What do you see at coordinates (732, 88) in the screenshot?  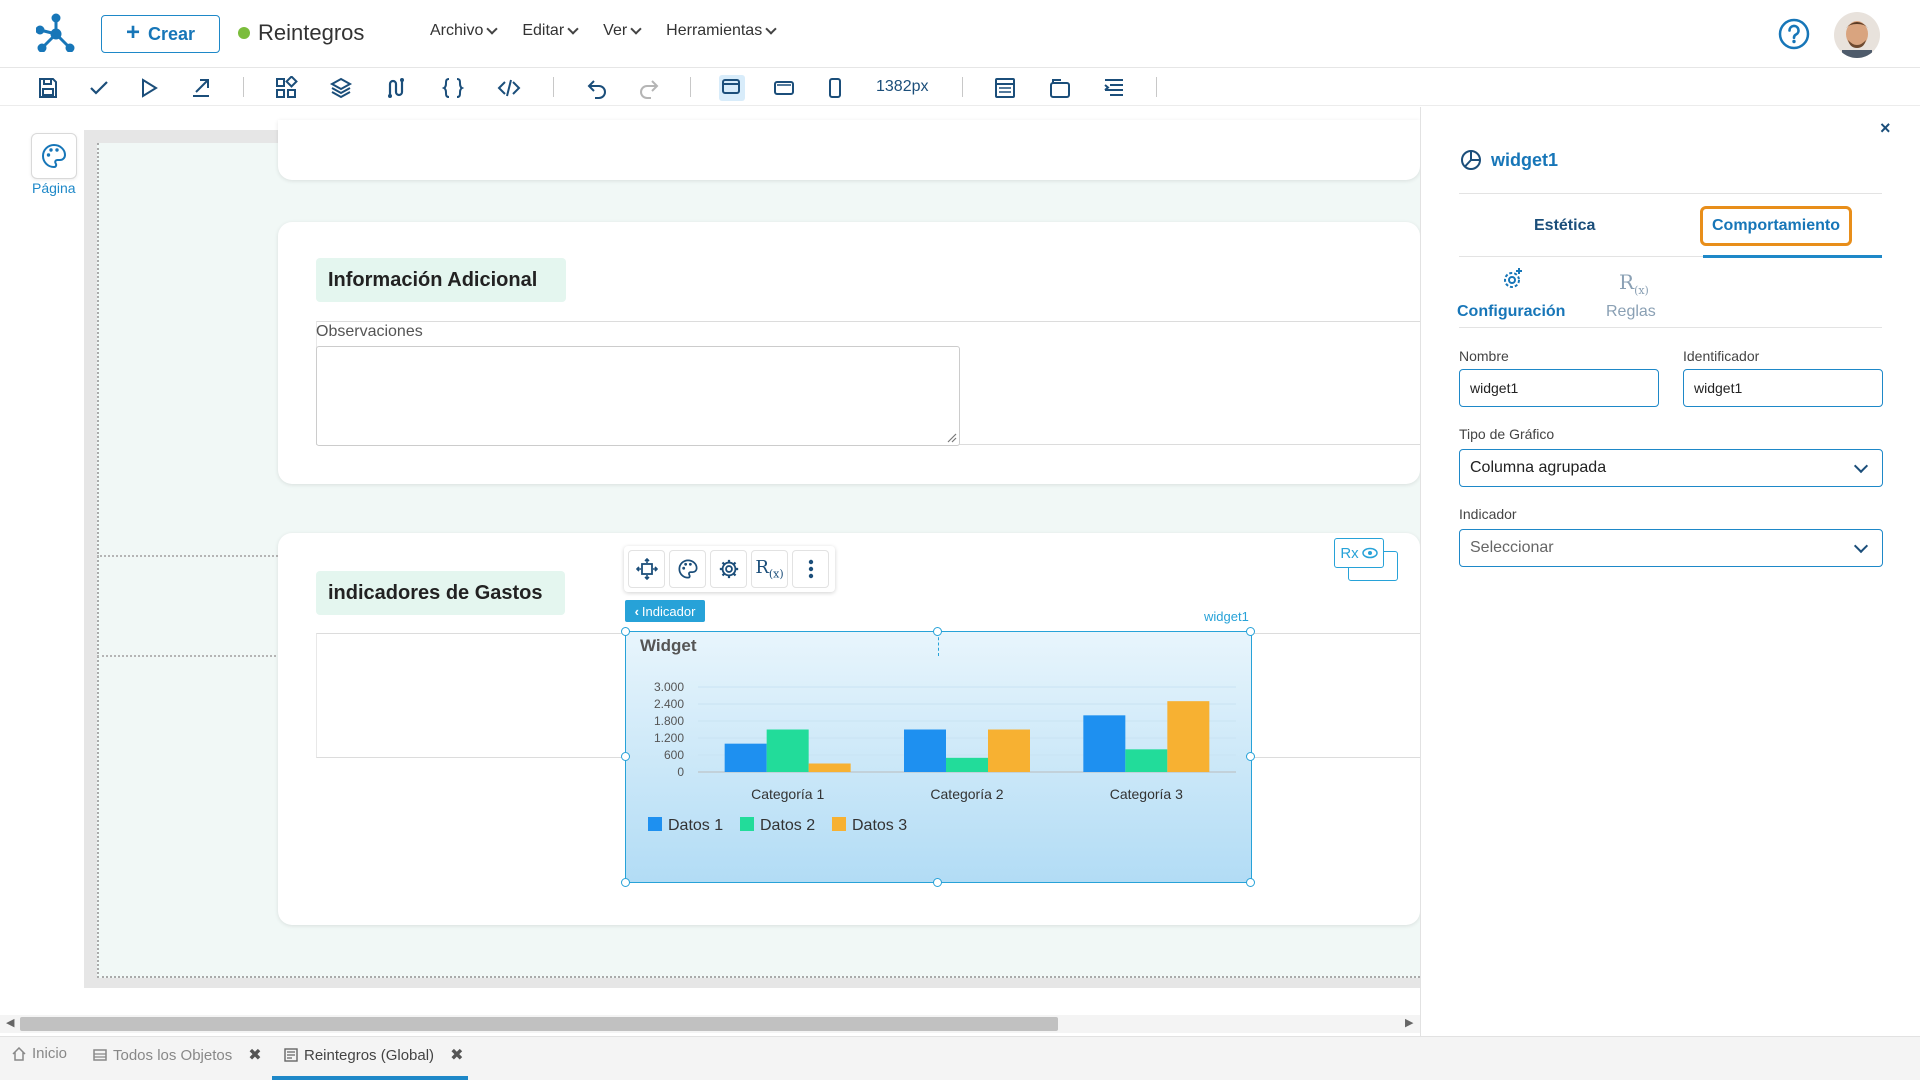 I see `desktop-view-icon` at bounding box center [732, 88].